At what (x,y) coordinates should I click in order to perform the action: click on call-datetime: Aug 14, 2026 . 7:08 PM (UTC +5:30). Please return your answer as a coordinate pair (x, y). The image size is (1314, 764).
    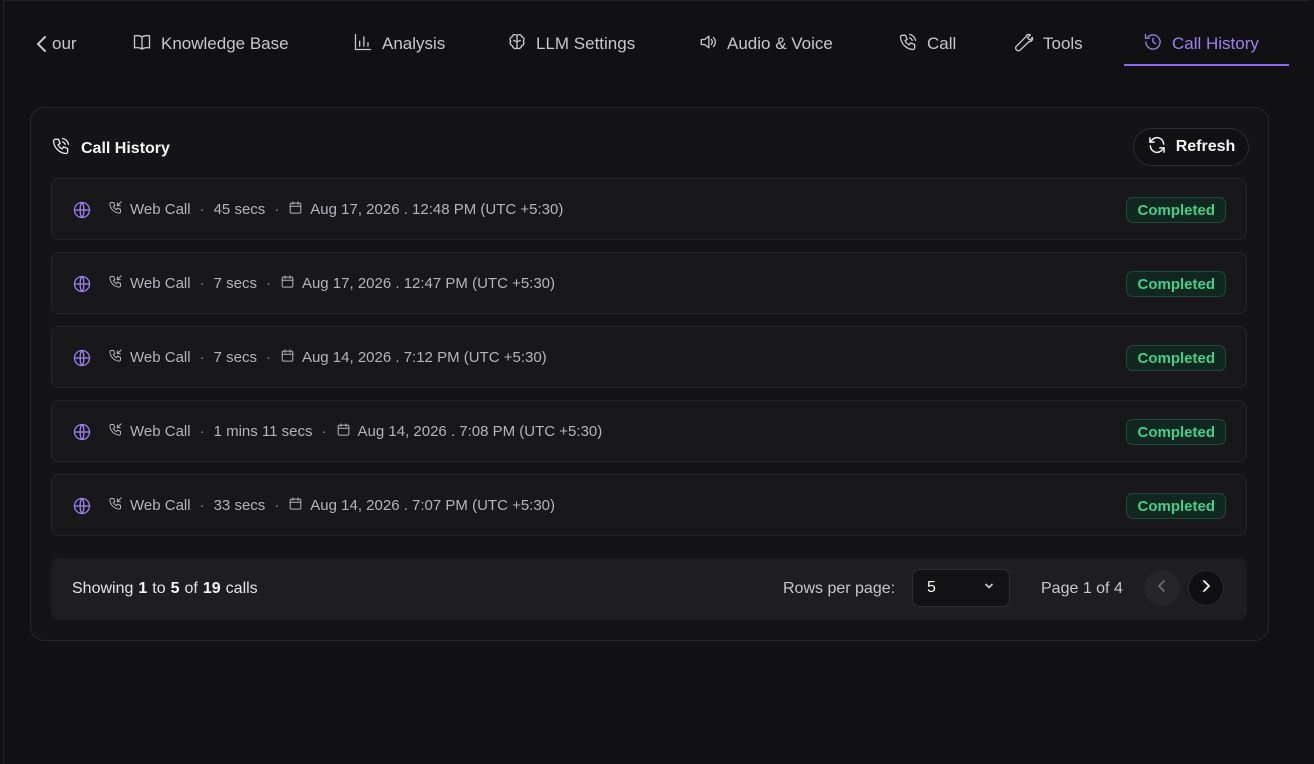
    Looking at the image, I should click on (480, 431).